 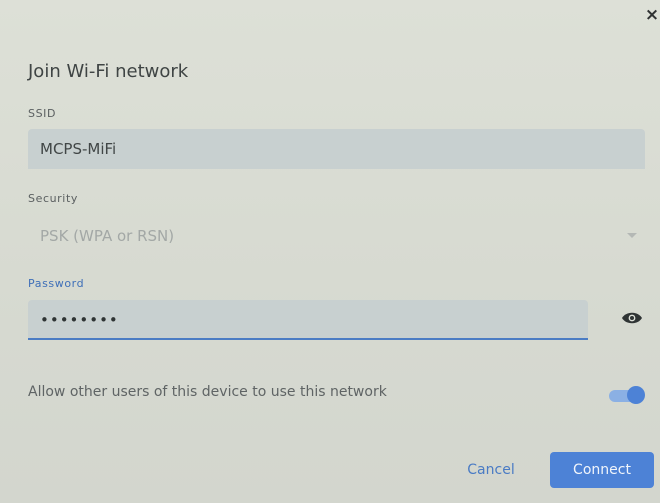 What do you see at coordinates (336, 236) in the screenshot?
I see `security-select: PSK (WPA or RSN)` at bounding box center [336, 236].